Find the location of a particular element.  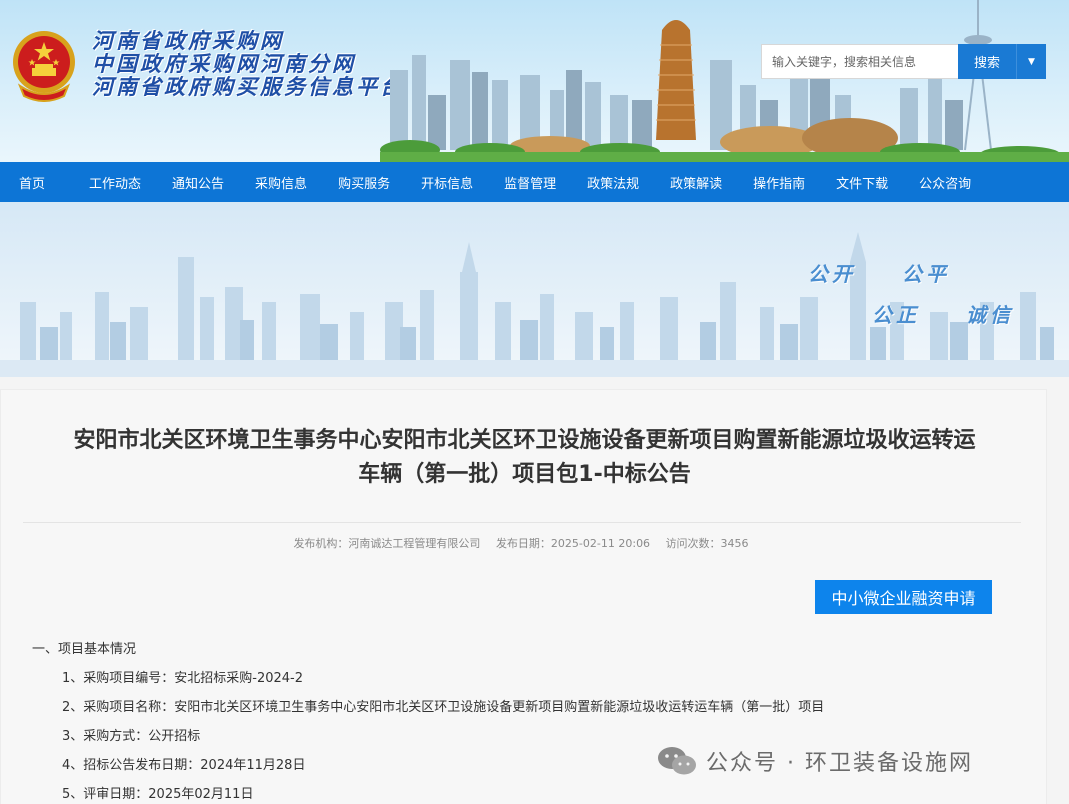

title-divider is located at coordinates (522, 522).